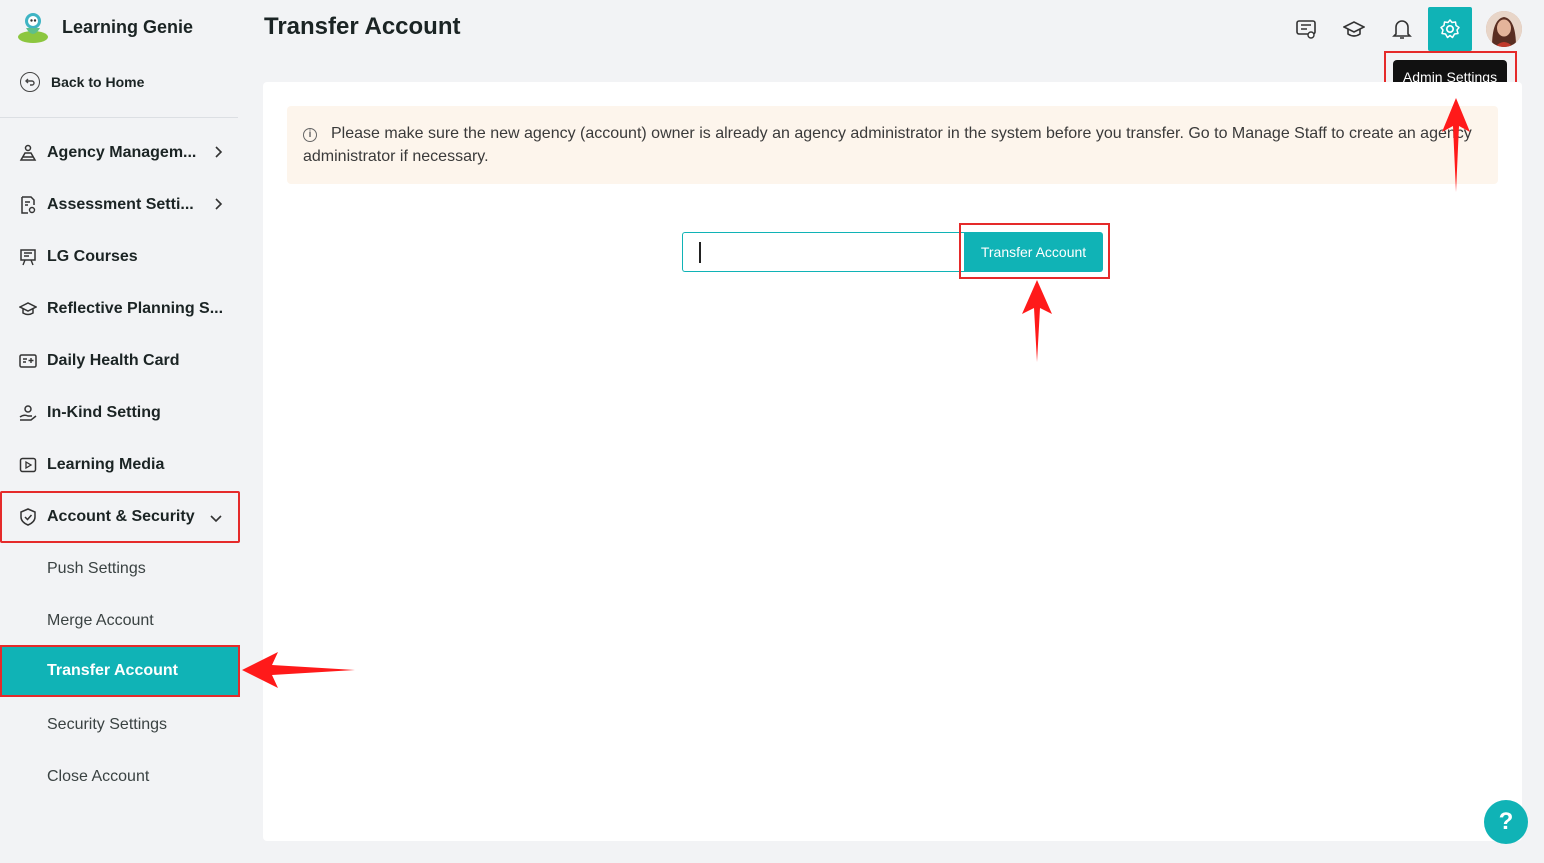 The image size is (1544, 863). What do you see at coordinates (104, 412) in the screenshot?
I see `sidebar-item-label: In-Kind Setting` at bounding box center [104, 412].